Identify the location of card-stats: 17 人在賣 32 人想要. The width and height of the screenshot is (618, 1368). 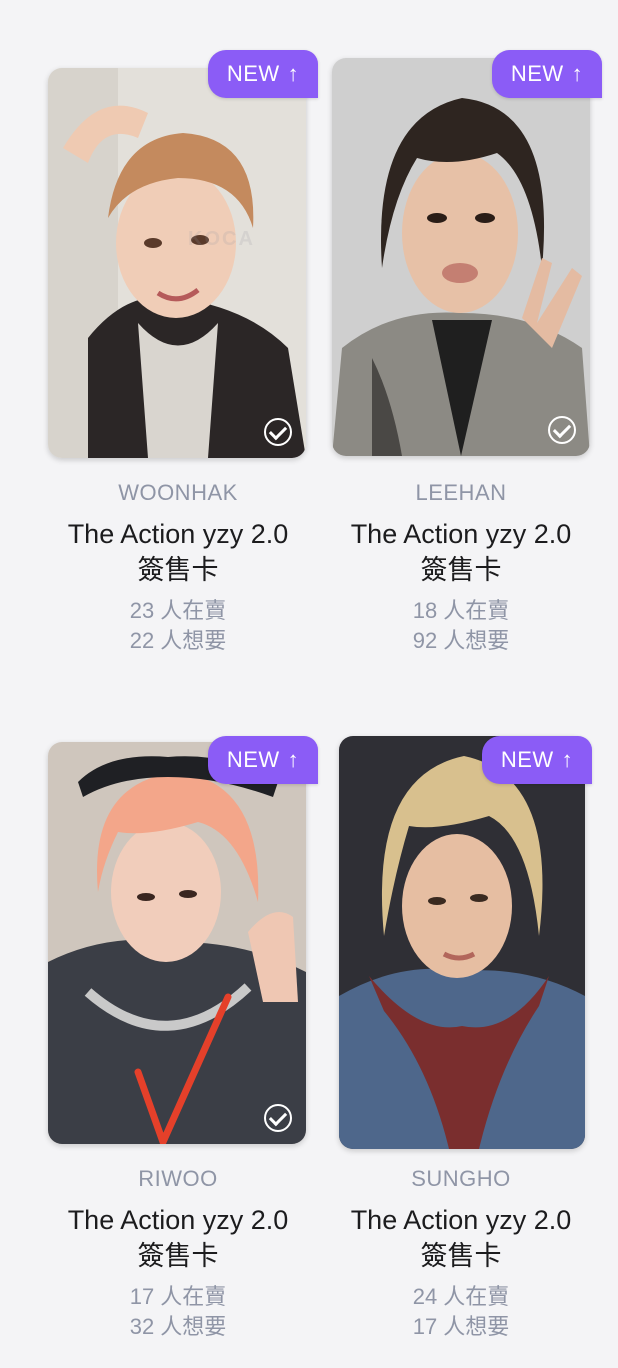
(178, 1312).